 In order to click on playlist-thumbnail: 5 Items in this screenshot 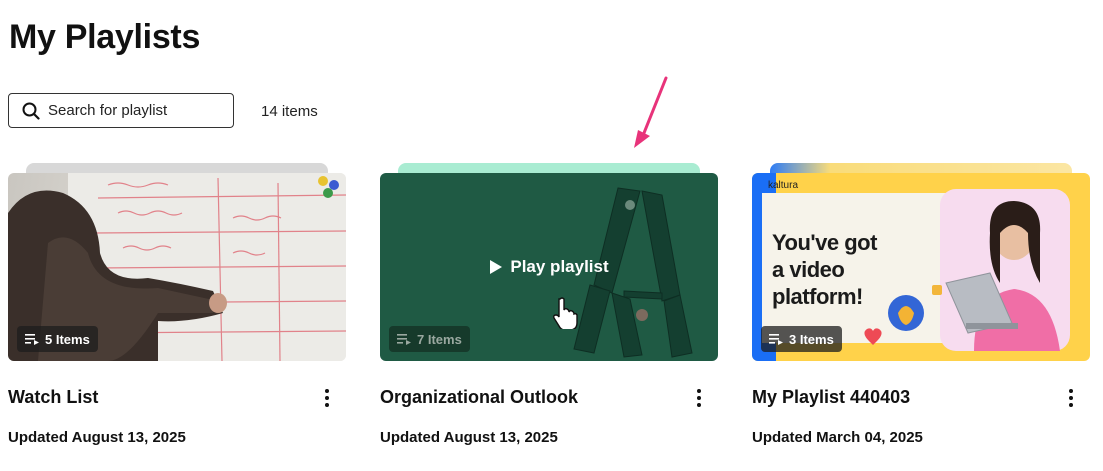, I will do `click(177, 267)`.